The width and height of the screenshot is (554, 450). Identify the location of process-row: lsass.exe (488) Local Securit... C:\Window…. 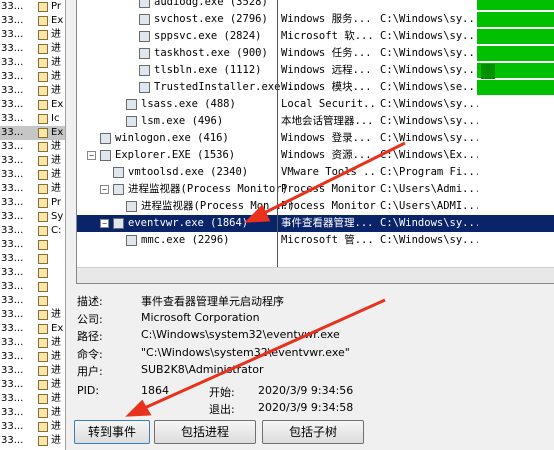
(315, 104).